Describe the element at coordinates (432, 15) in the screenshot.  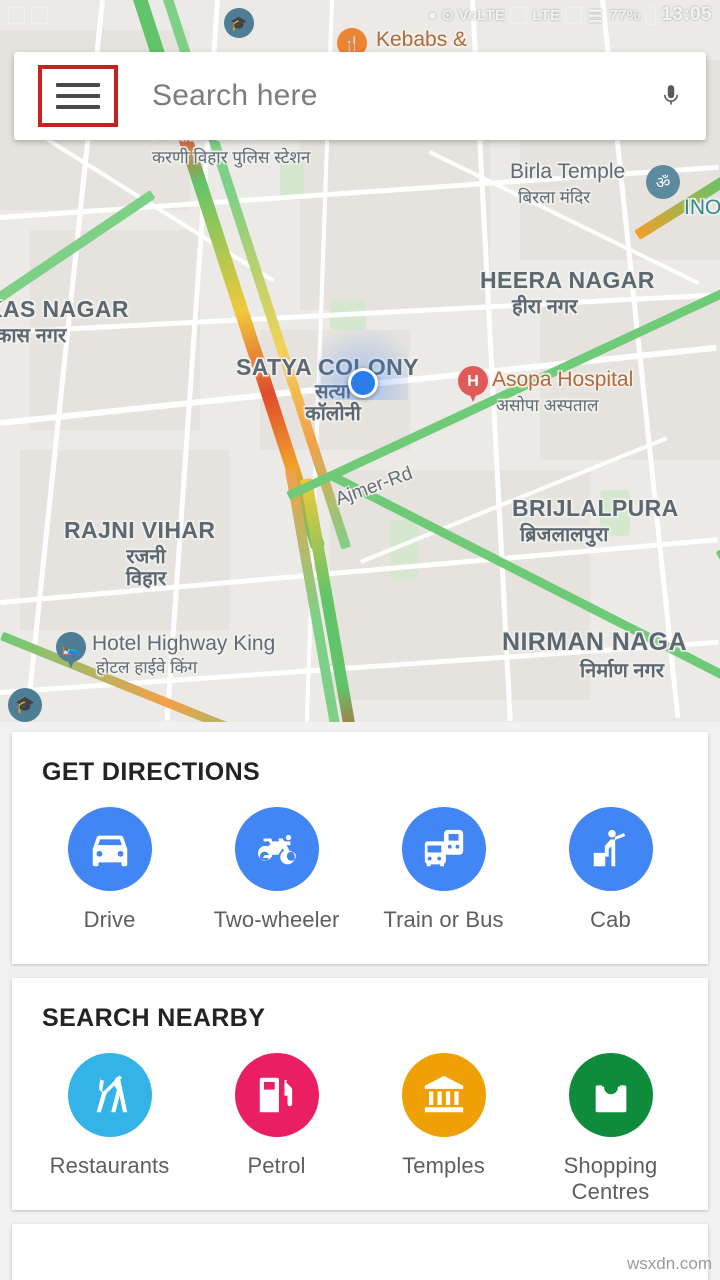
I see `location-icon: ●` at that location.